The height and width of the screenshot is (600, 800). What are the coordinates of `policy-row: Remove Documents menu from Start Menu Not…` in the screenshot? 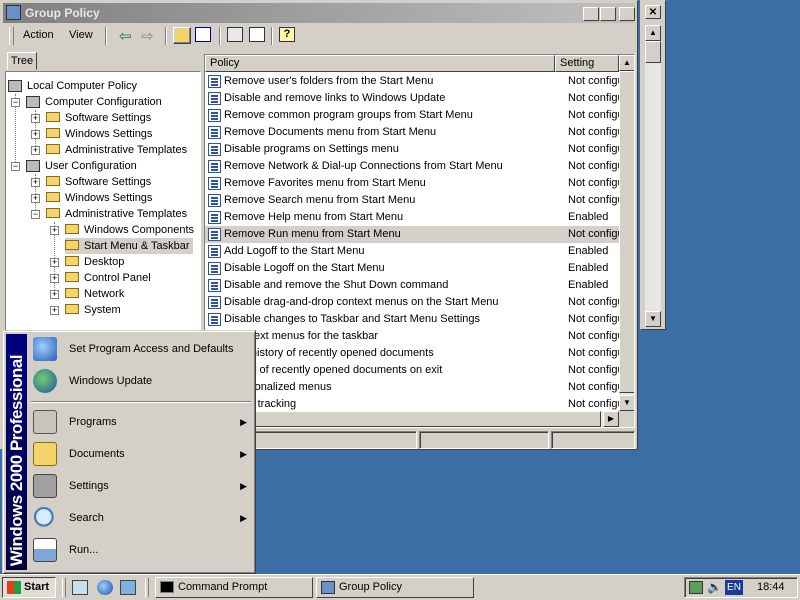 It's located at (414, 132).